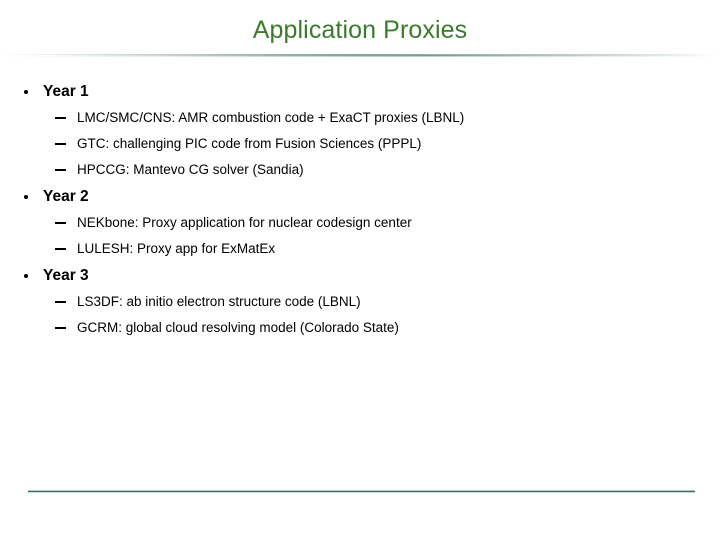 The image size is (720, 540). Describe the element at coordinates (360, 249) in the screenshot. I see `list-item: LULESH: Proxy app for ExMatEx` at that location.